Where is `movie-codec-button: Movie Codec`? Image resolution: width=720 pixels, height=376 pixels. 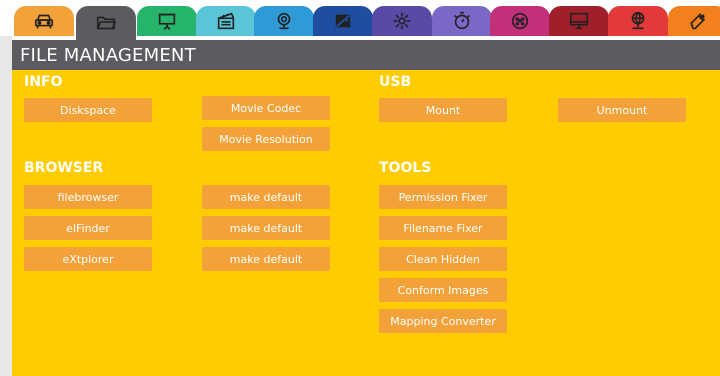 movie-codec-button: Movie Codec is located at coordinates (266, 108).